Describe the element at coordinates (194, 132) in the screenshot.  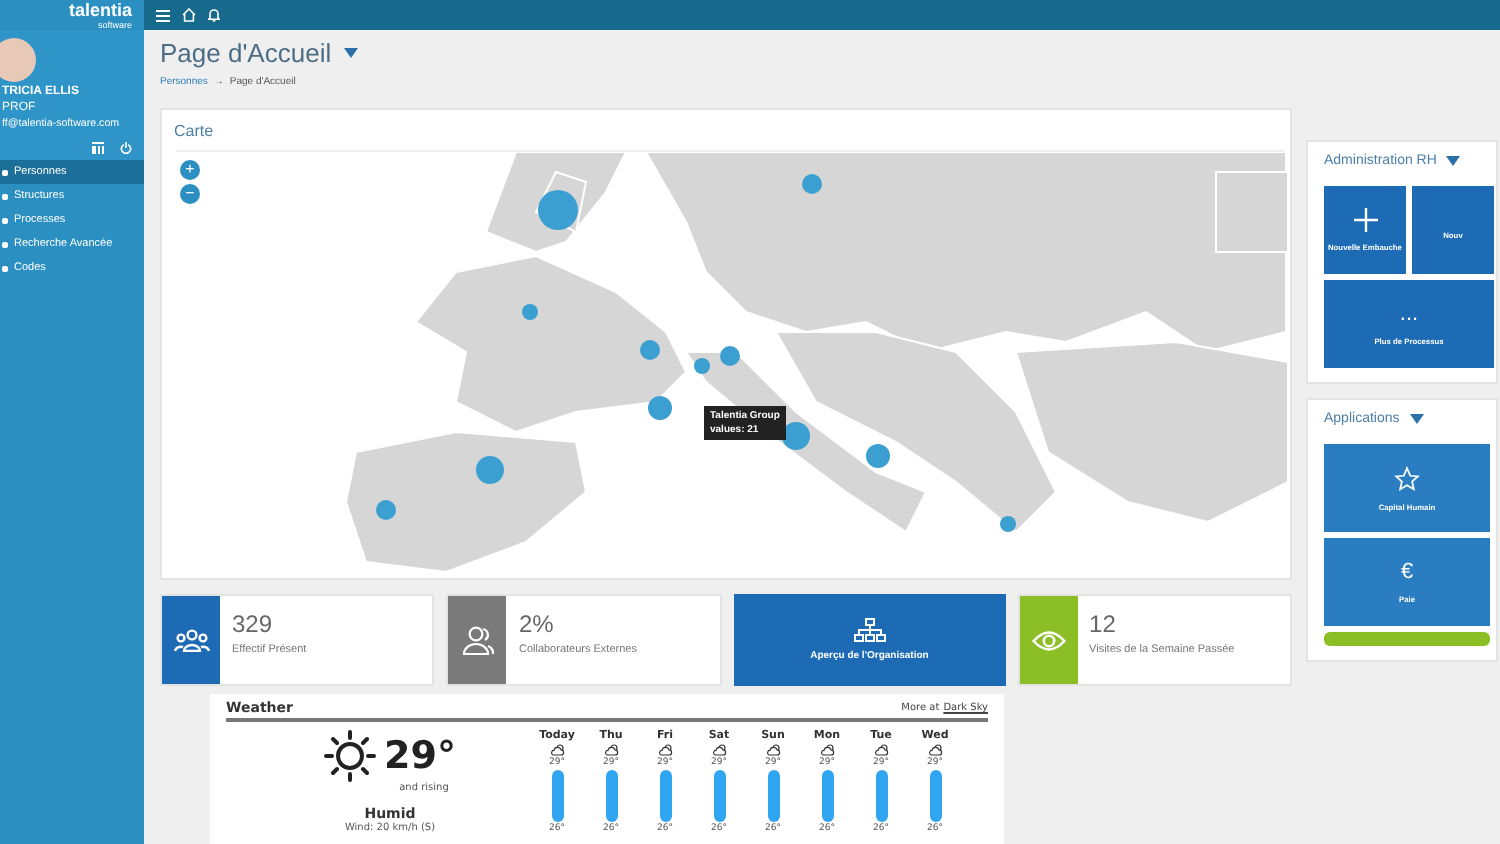
I see `panel-title: Carte` at that location.